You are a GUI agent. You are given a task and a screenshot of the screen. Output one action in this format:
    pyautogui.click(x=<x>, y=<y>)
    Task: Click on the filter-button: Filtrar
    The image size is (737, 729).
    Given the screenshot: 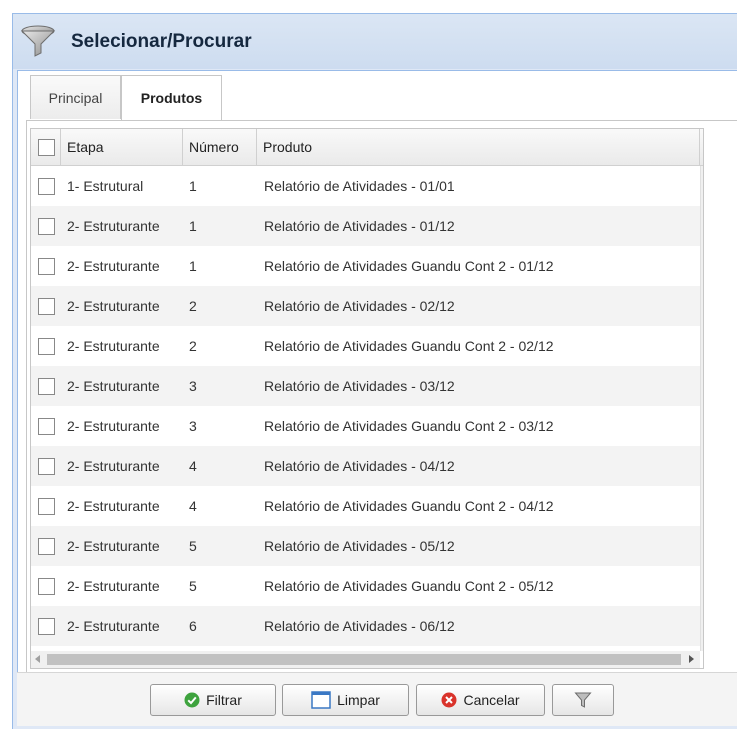 What is the action you would take?
    pyautogui.click(x=213, y=700)
    